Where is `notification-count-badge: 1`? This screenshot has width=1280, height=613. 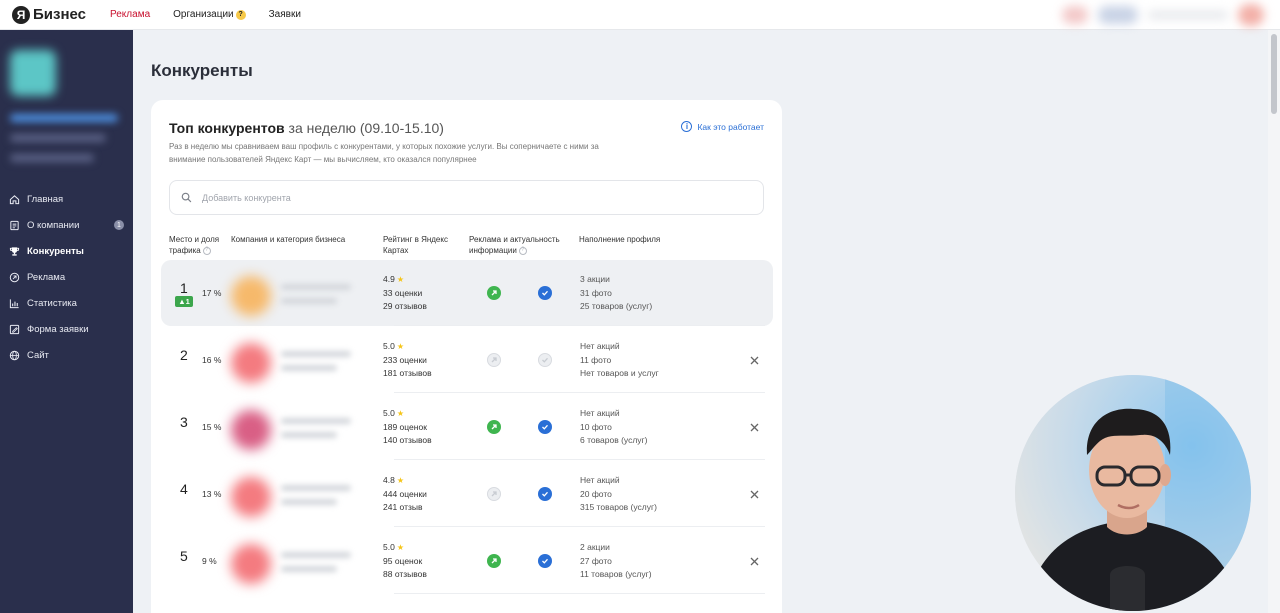
notification-count-badge: 1 is located at coordinates (119, 225).